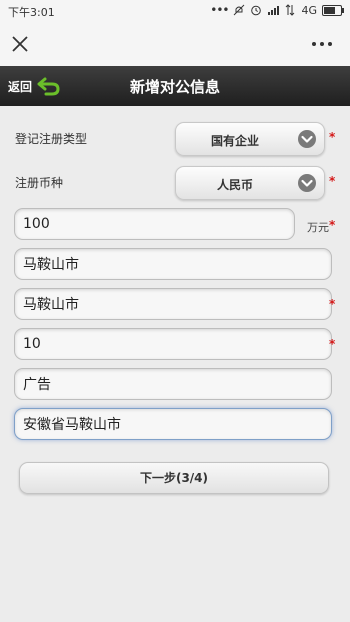 Image resolution: width=350 pixels, height=622 pixels. Describe the element at coordinates (39, 183) in the screenshot. I see `currency-label: 注册币种` at that location.